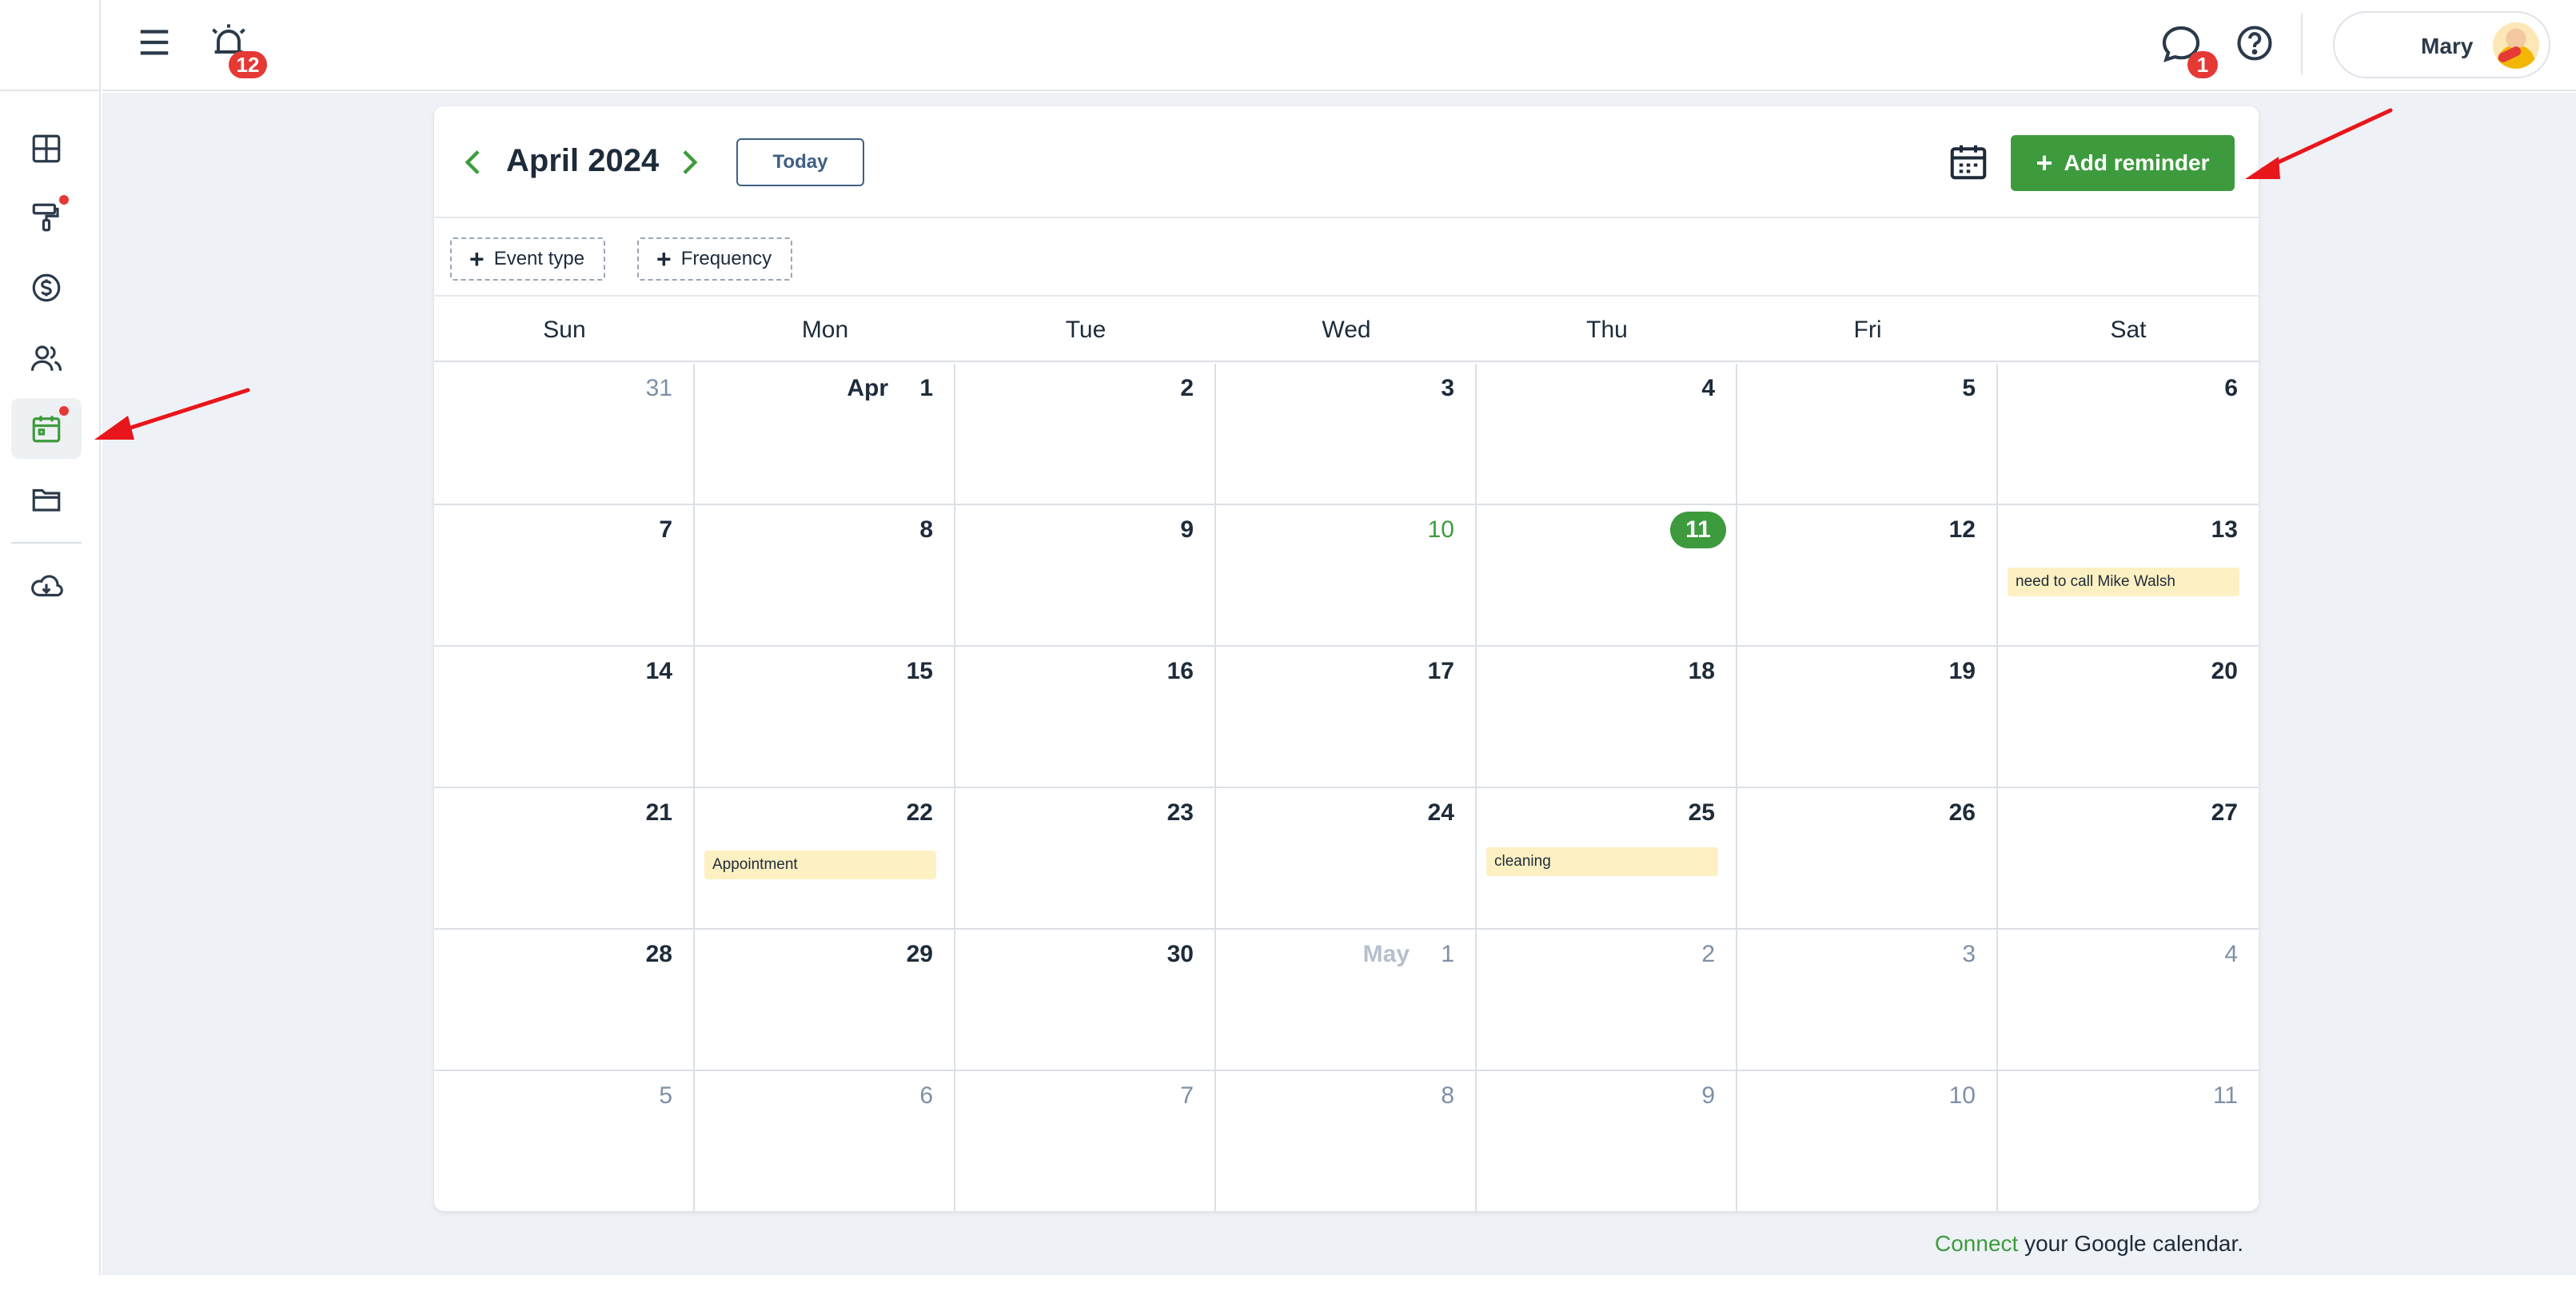  What do you see at coordinates (919, 812) in the screenshot?
I see `day-number: 22` at bounding box center [919, 812].